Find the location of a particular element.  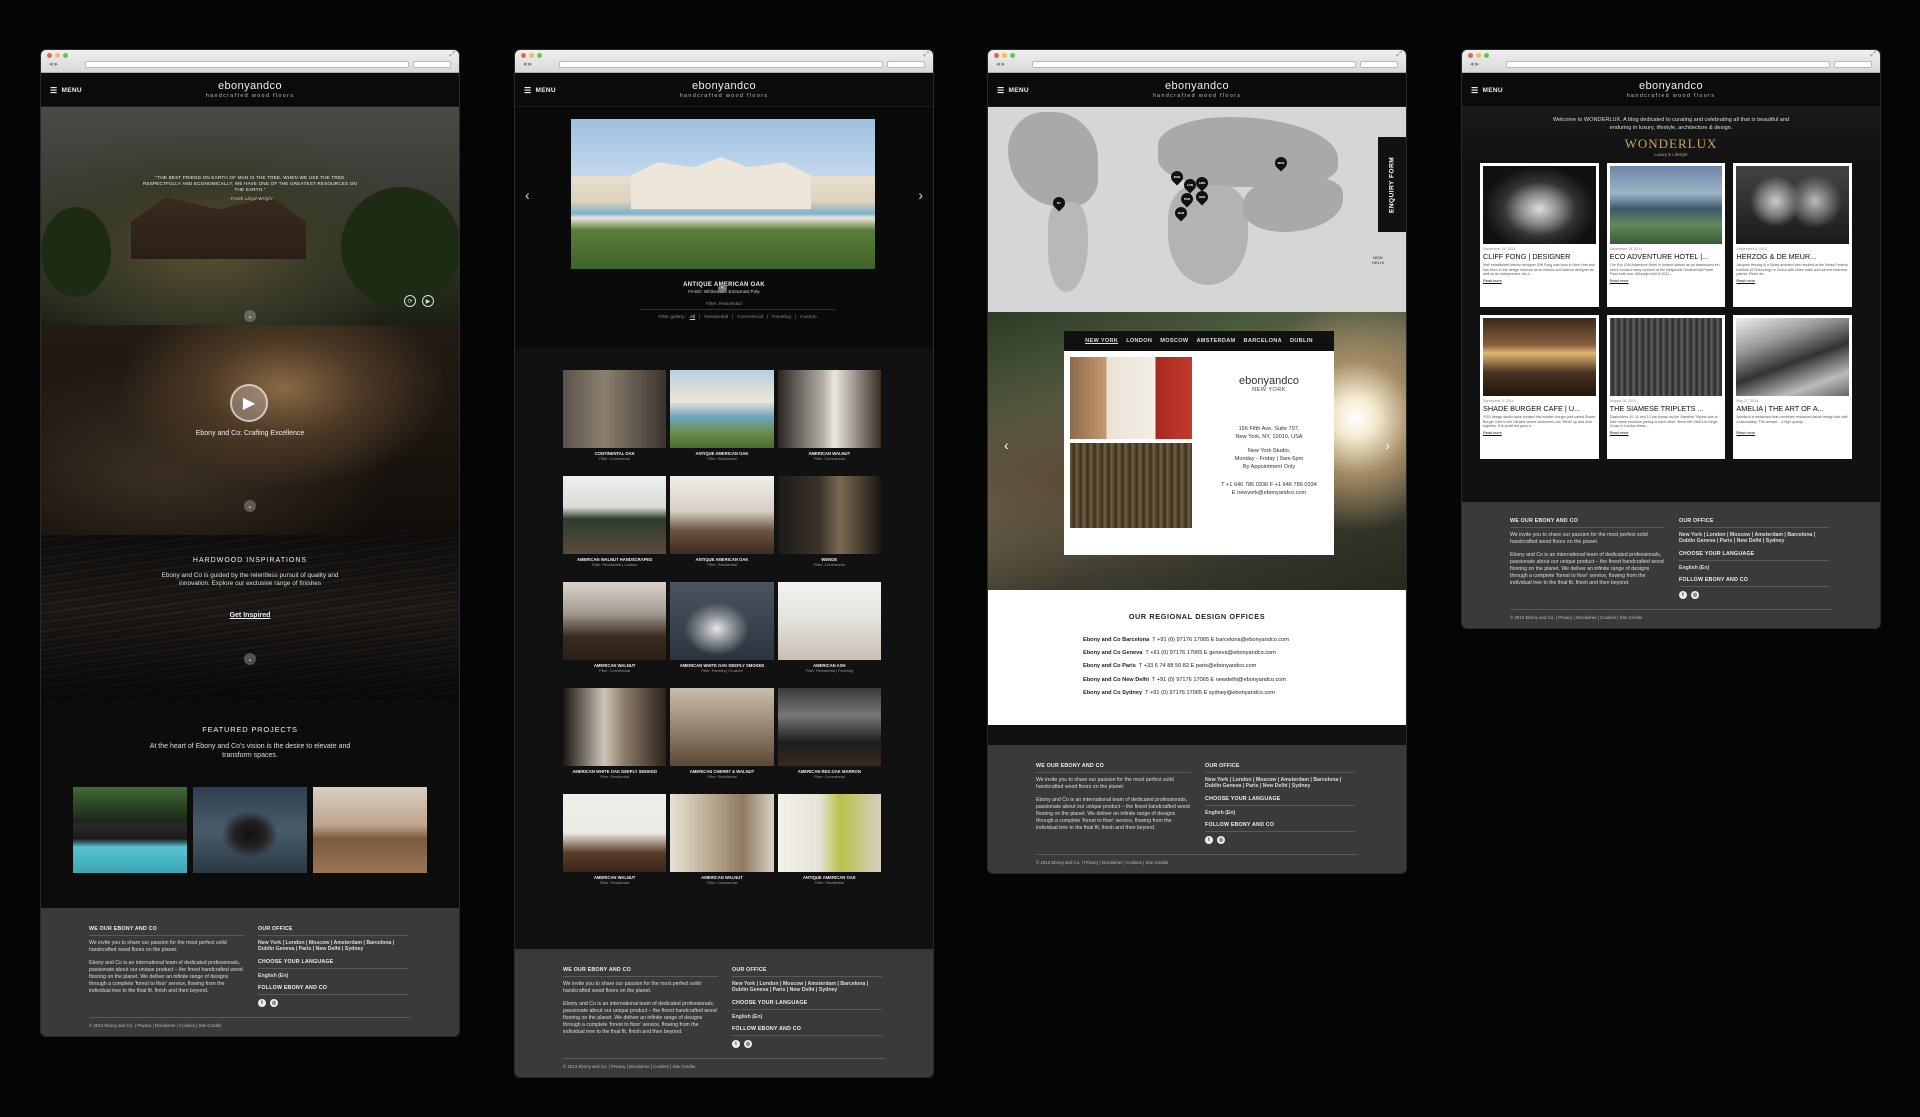

gallery-item: CONTINENTAL OAK Filter: Commercial is located at coordinates (615, 423).